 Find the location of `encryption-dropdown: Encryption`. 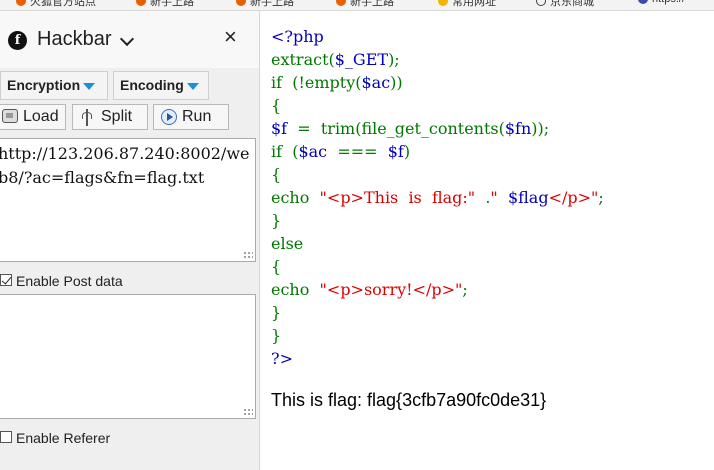

encryption-dropdown: Encryption is located at coordinates (54, 85).